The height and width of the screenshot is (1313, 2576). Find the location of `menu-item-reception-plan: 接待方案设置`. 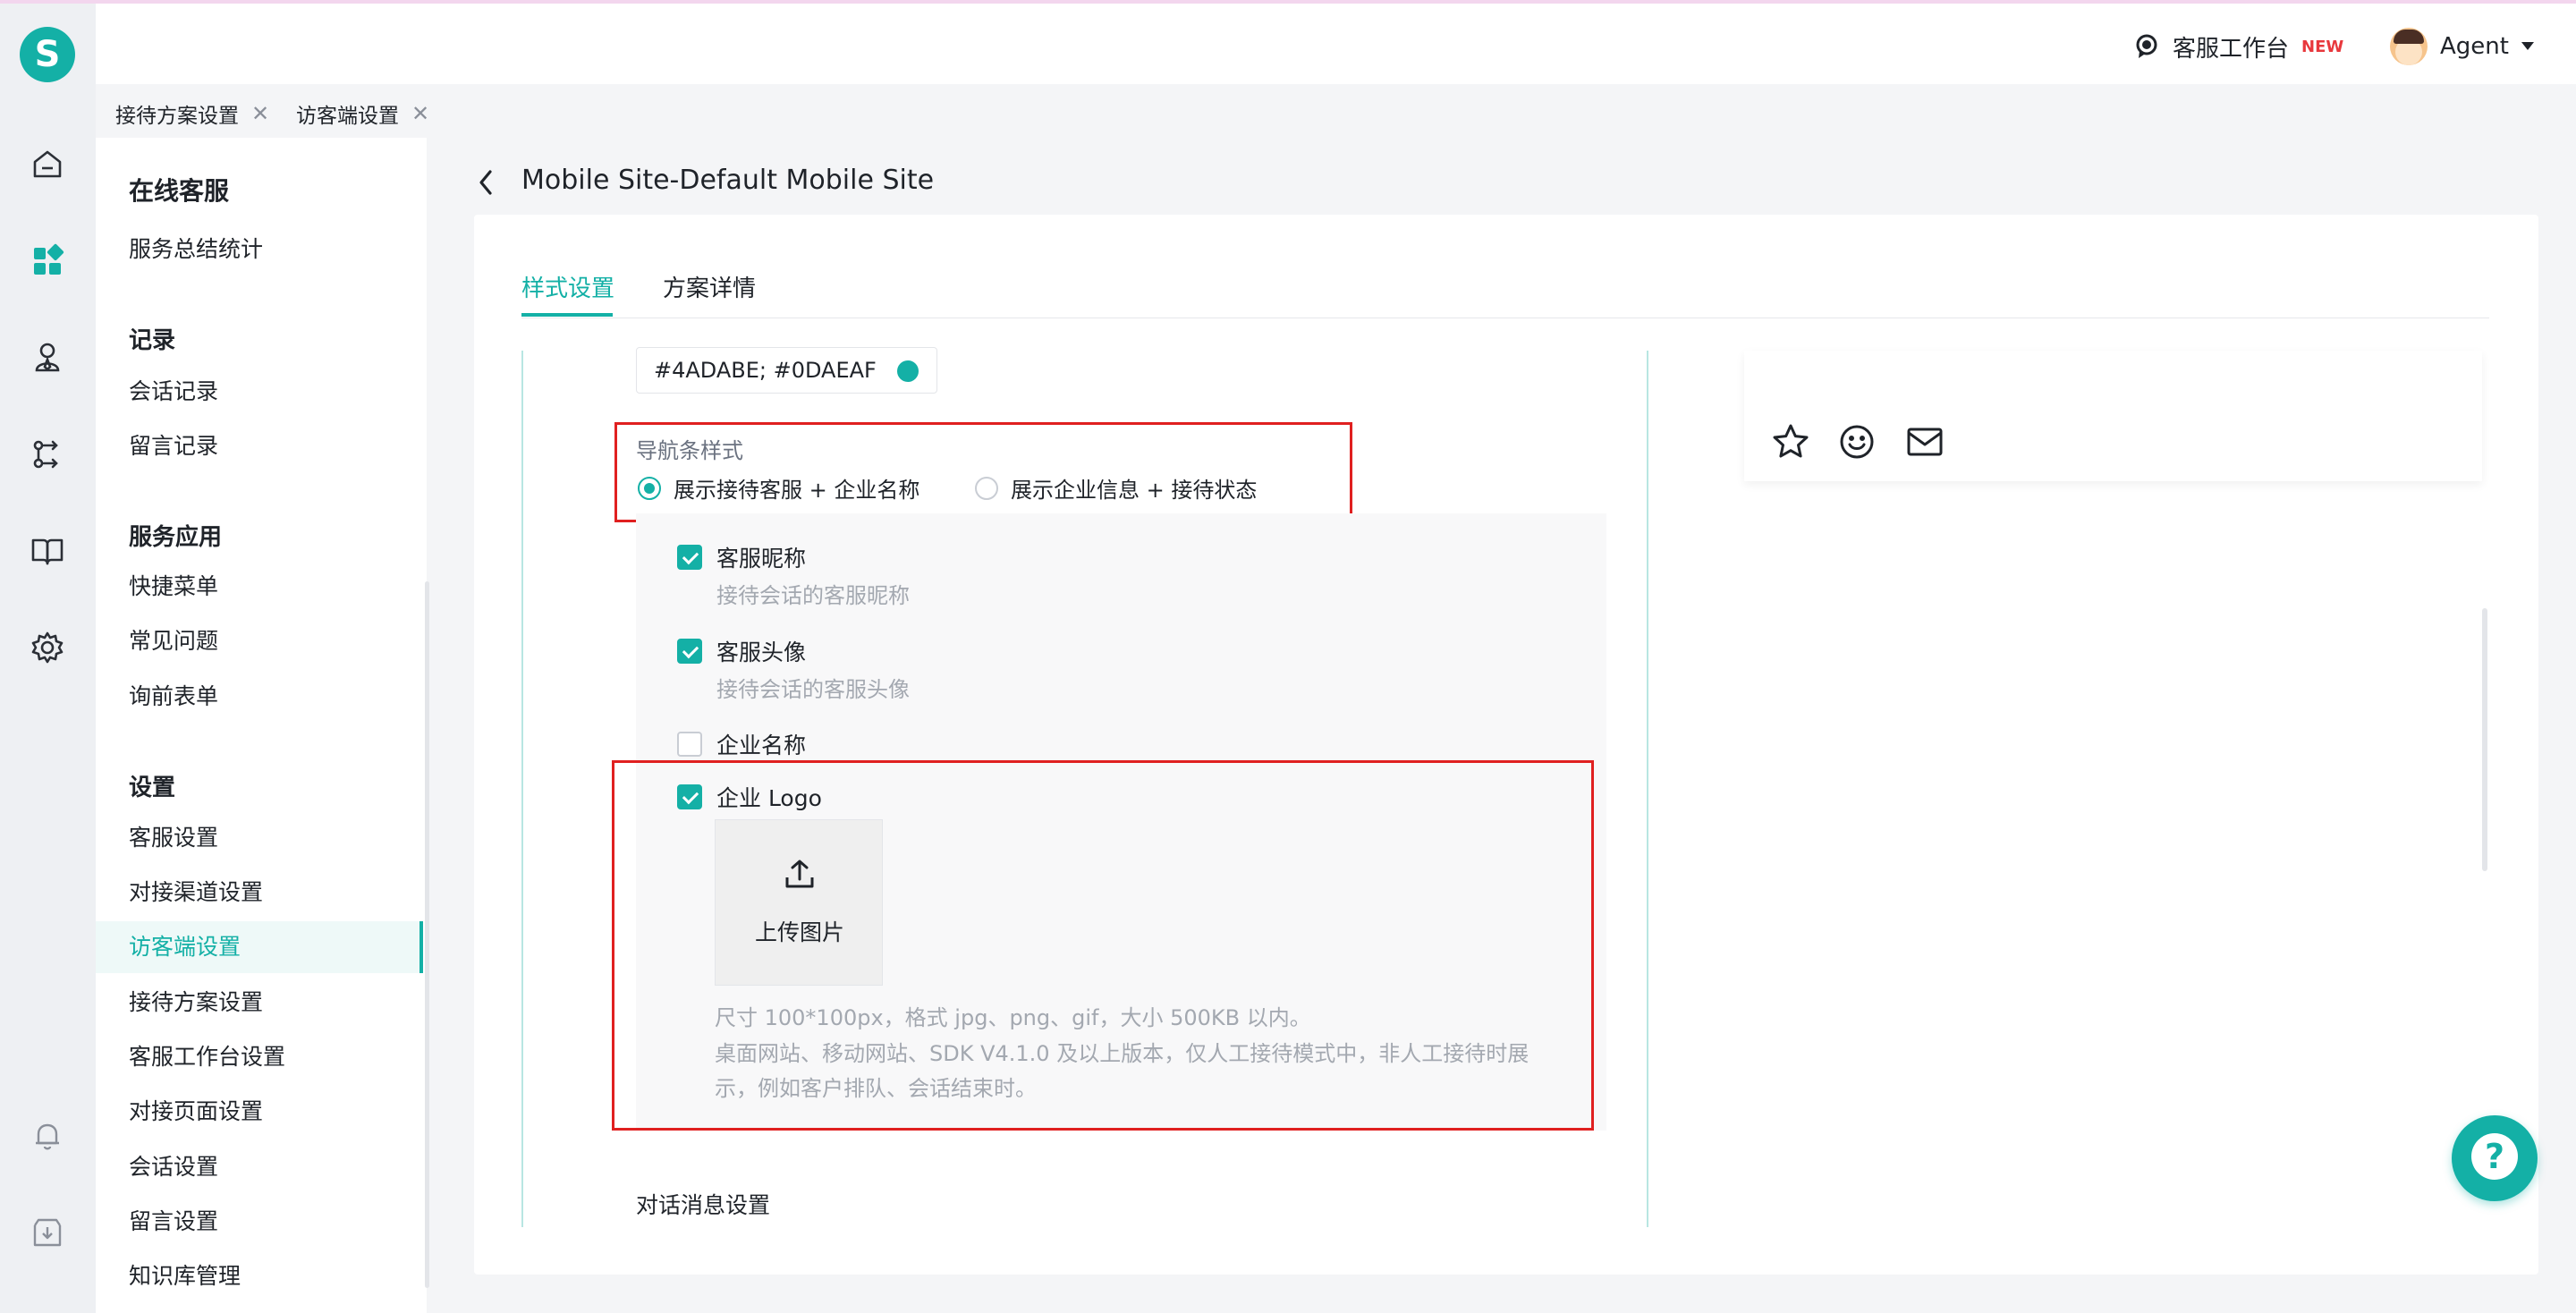

menu-item-reception-plan: 接待方案设置 is located at coordinates (259, 1003).